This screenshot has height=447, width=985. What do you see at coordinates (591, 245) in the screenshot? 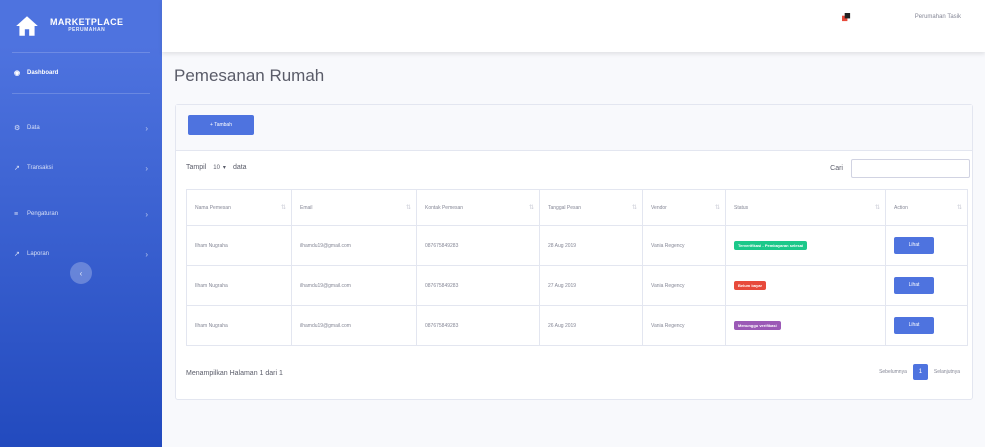
I see `cell-tanggal: 28 Aug 2019` at bounding box center [591, 245].